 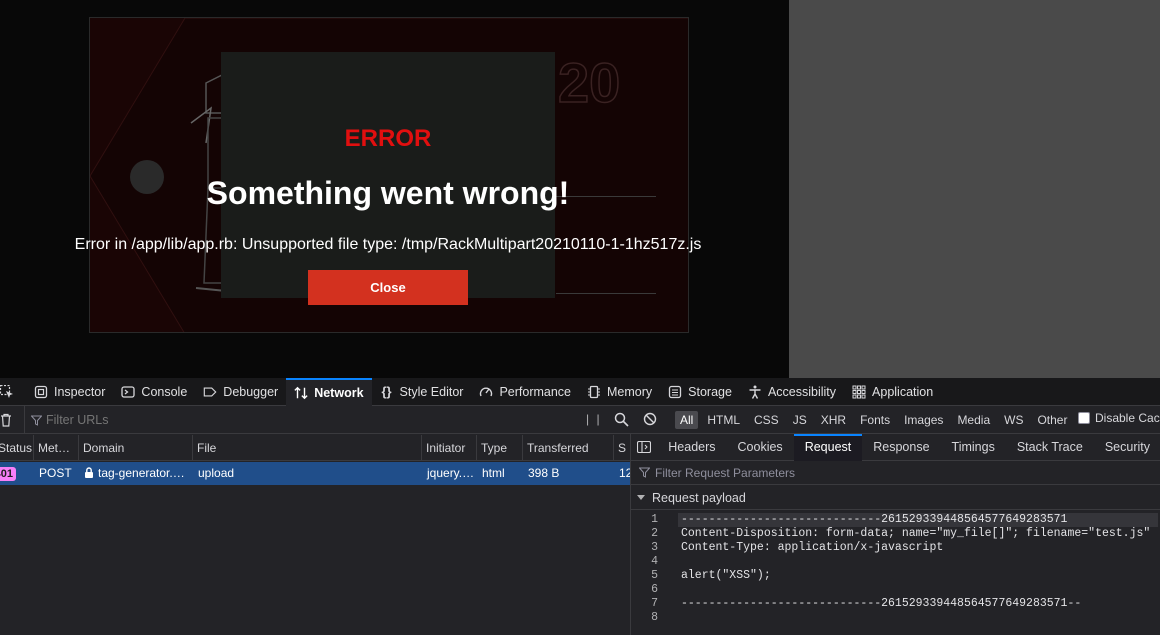 What do you see at coordinates (895, 562) in the screenshot?
I see `code-line: 4` at bounding box center [895, 562].